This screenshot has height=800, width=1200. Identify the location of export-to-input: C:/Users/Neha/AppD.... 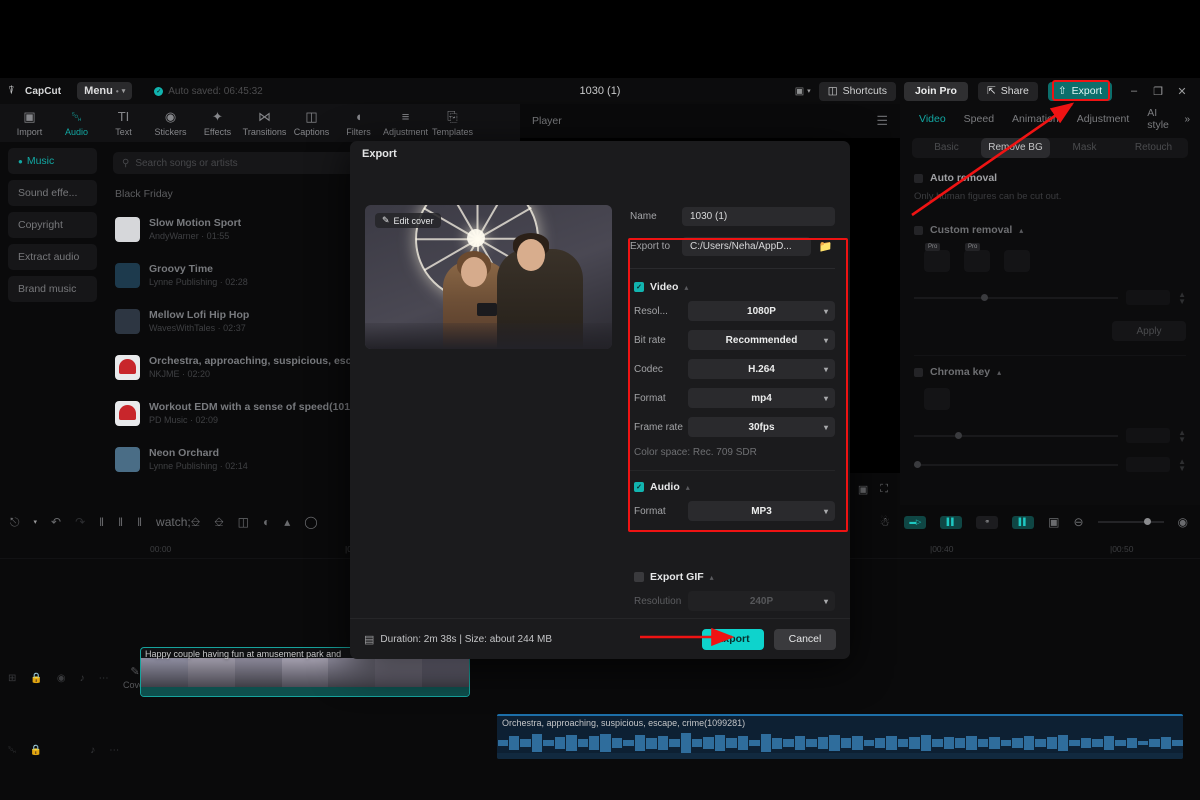
(746, 246).